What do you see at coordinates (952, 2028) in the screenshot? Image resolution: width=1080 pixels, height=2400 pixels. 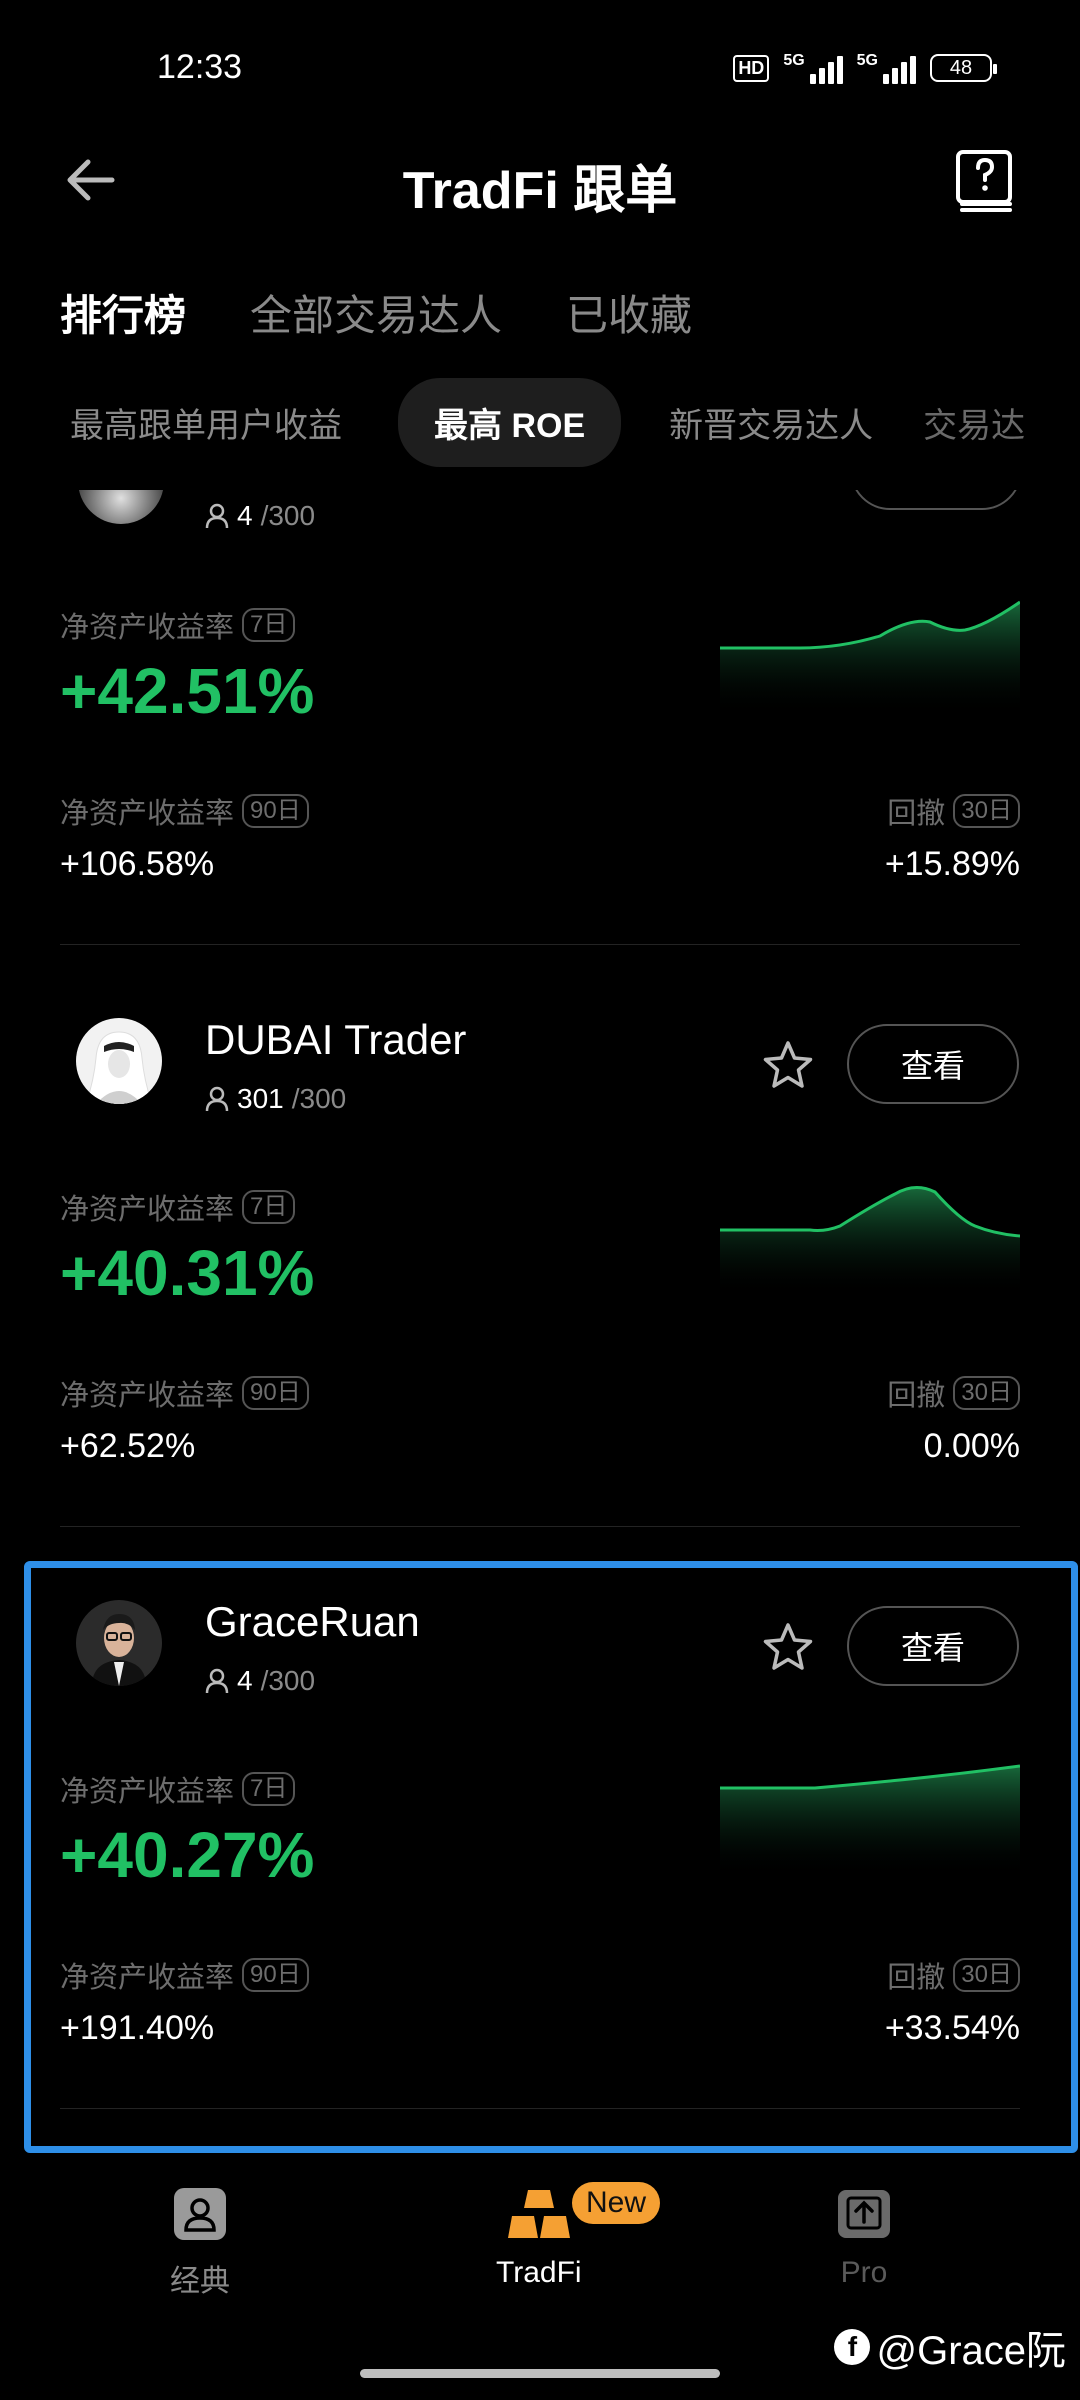 I see `drawdown-value: +33.54%` at bounding box center [952, 2028].